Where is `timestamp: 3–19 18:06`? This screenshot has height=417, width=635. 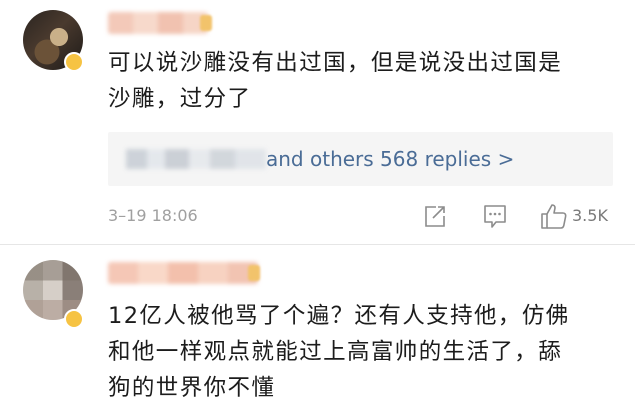
timestamp: 3–19 18:06 is located at coordinates (153, 215).